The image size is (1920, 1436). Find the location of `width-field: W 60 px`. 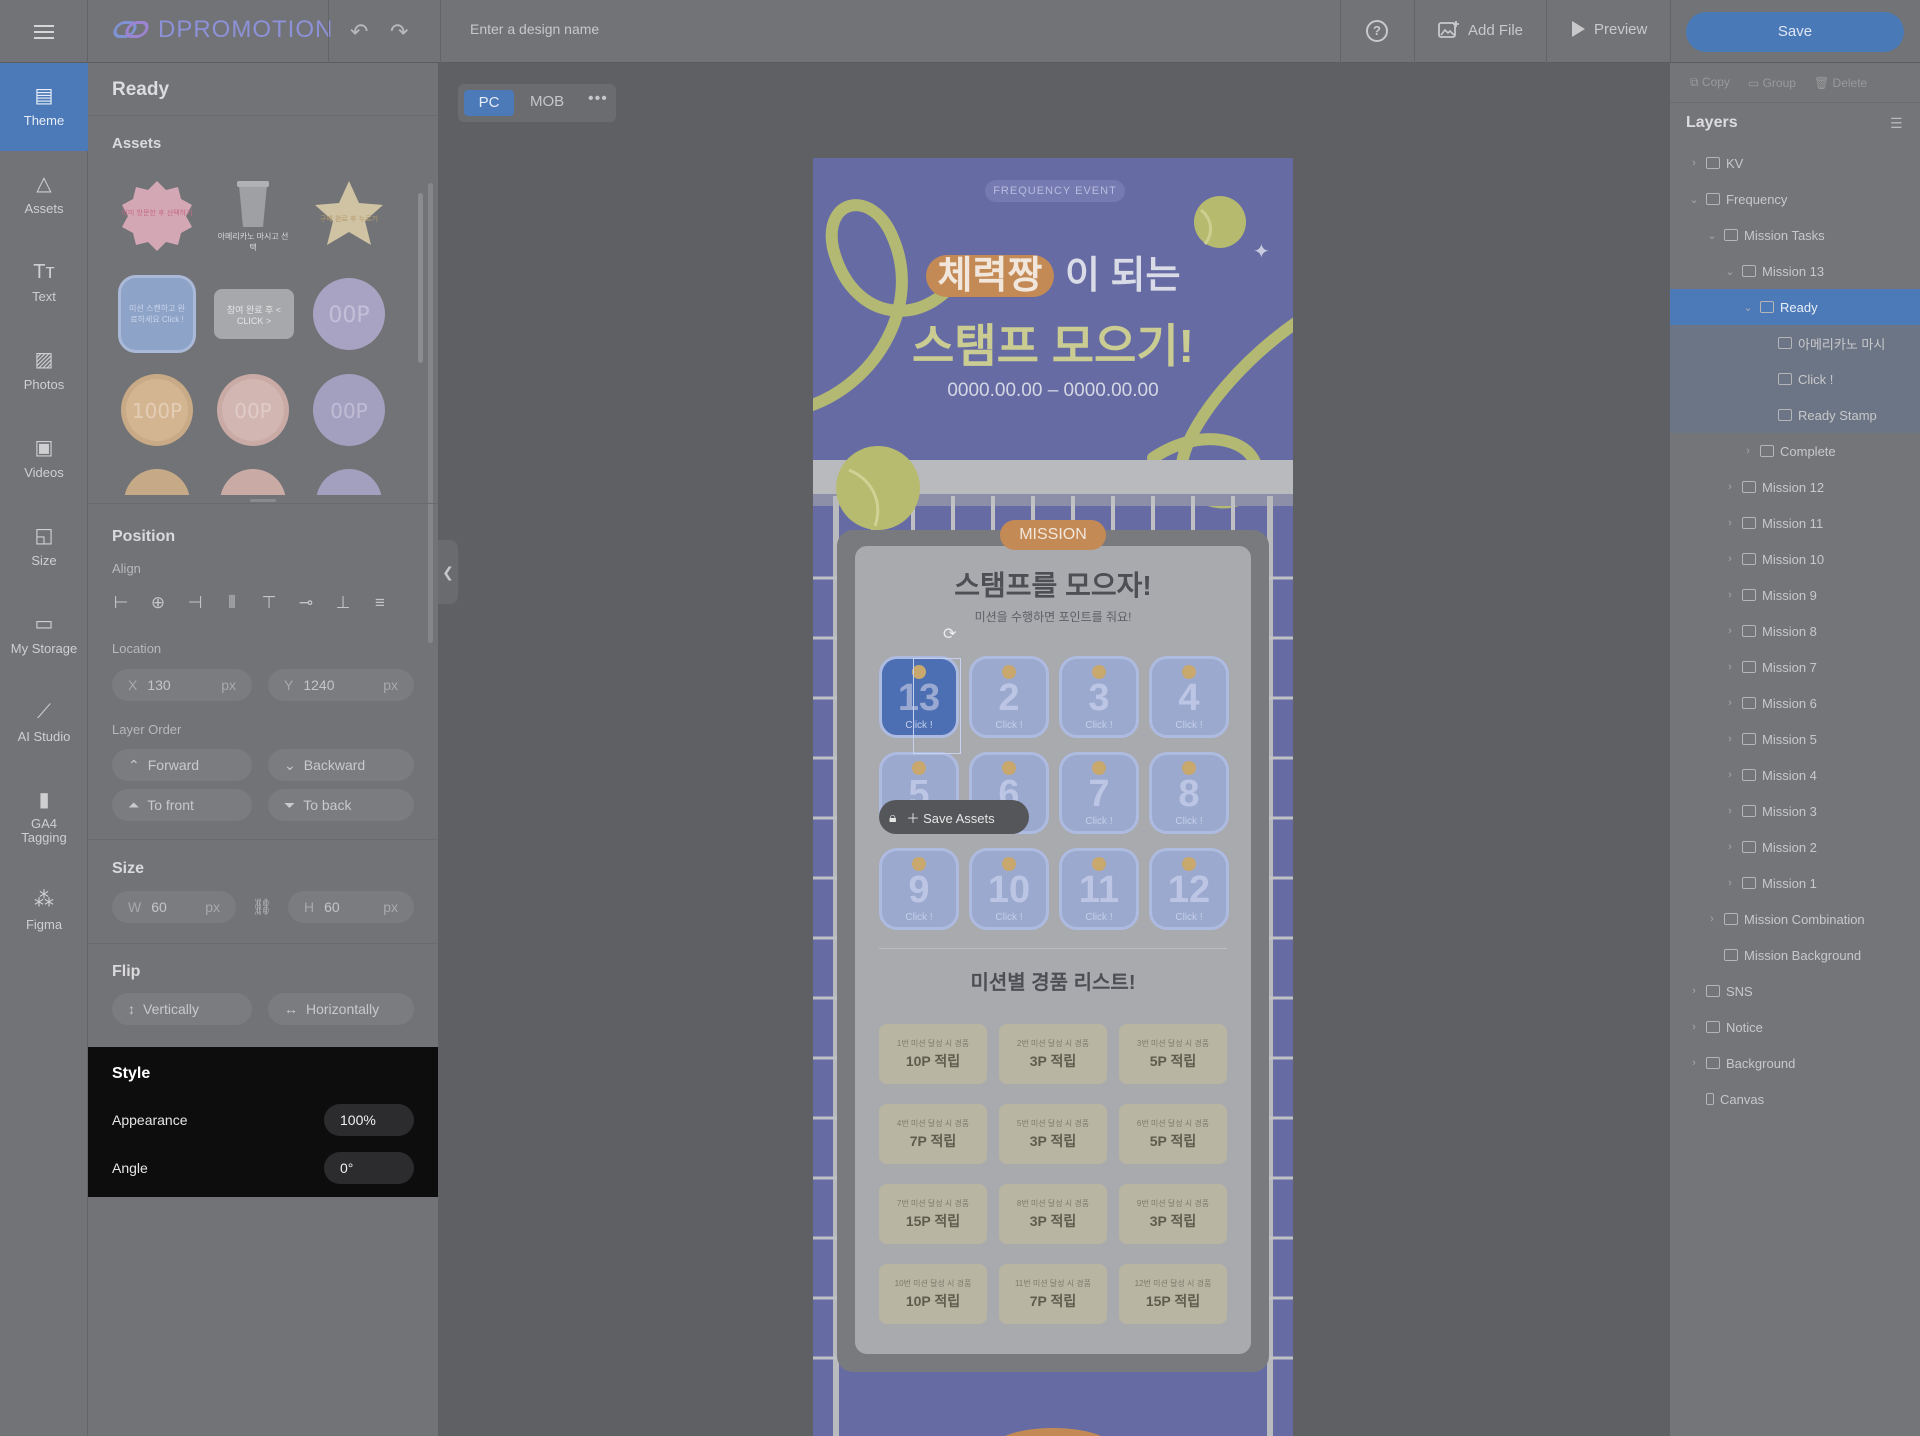

width-field: W 60 px is located at coordinates (174, 907).